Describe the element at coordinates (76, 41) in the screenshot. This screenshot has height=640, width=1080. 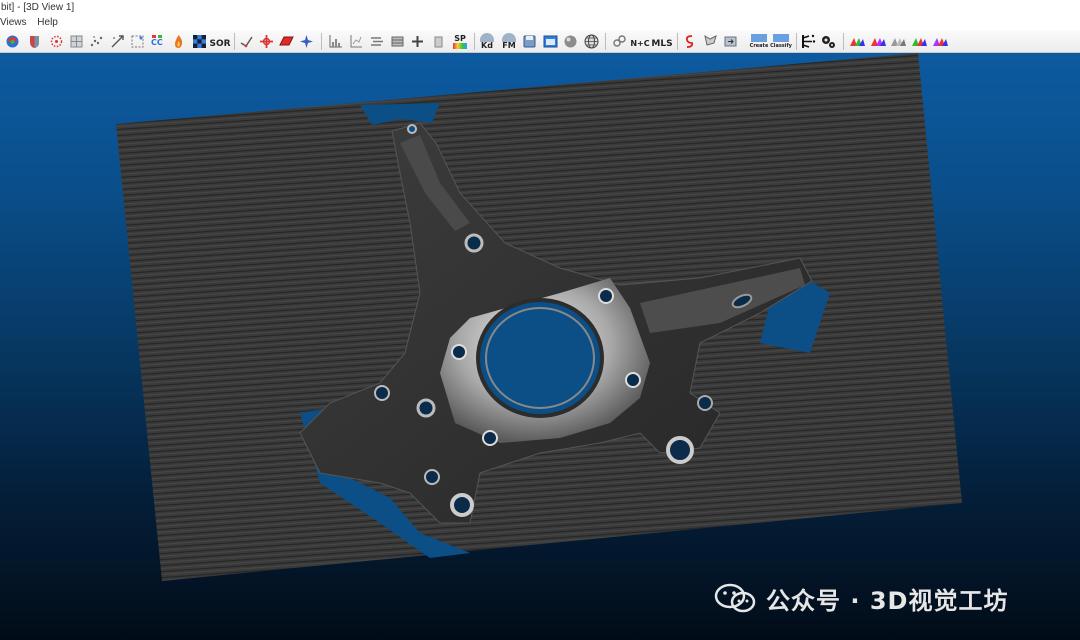
I see `grid-icon` at that location.